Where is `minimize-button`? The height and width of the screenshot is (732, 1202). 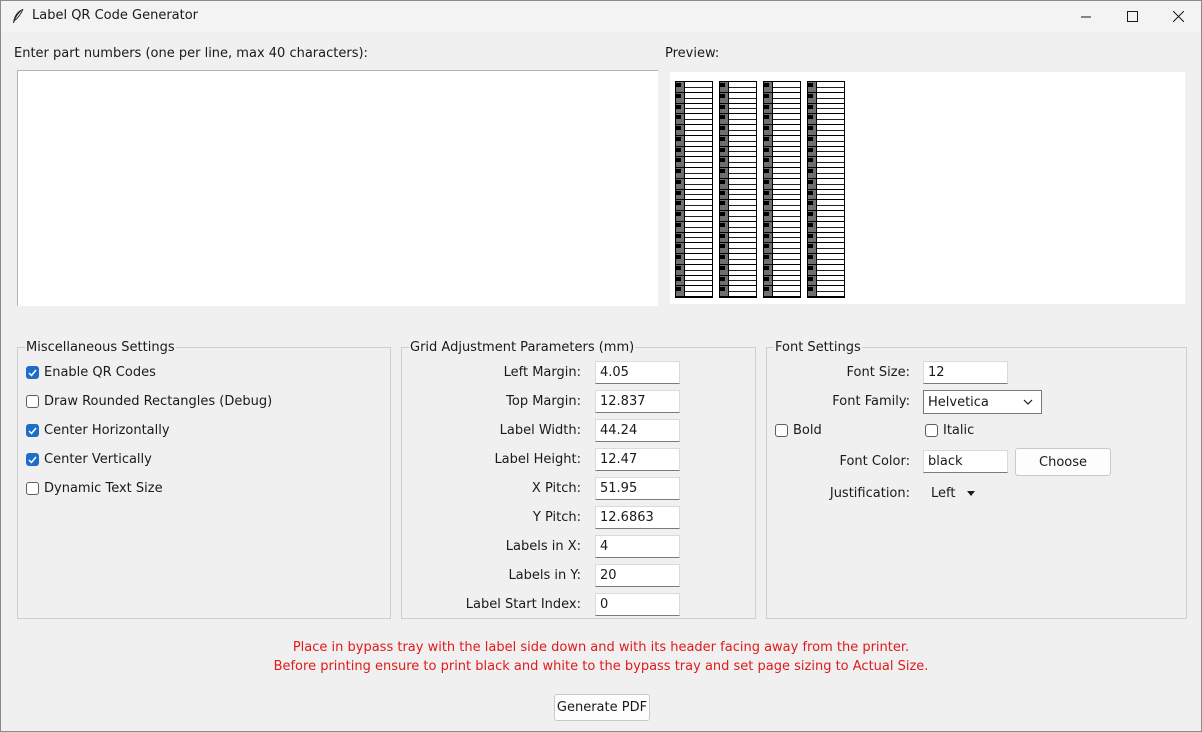 minimize-button is located at coordinates (1086, 16).